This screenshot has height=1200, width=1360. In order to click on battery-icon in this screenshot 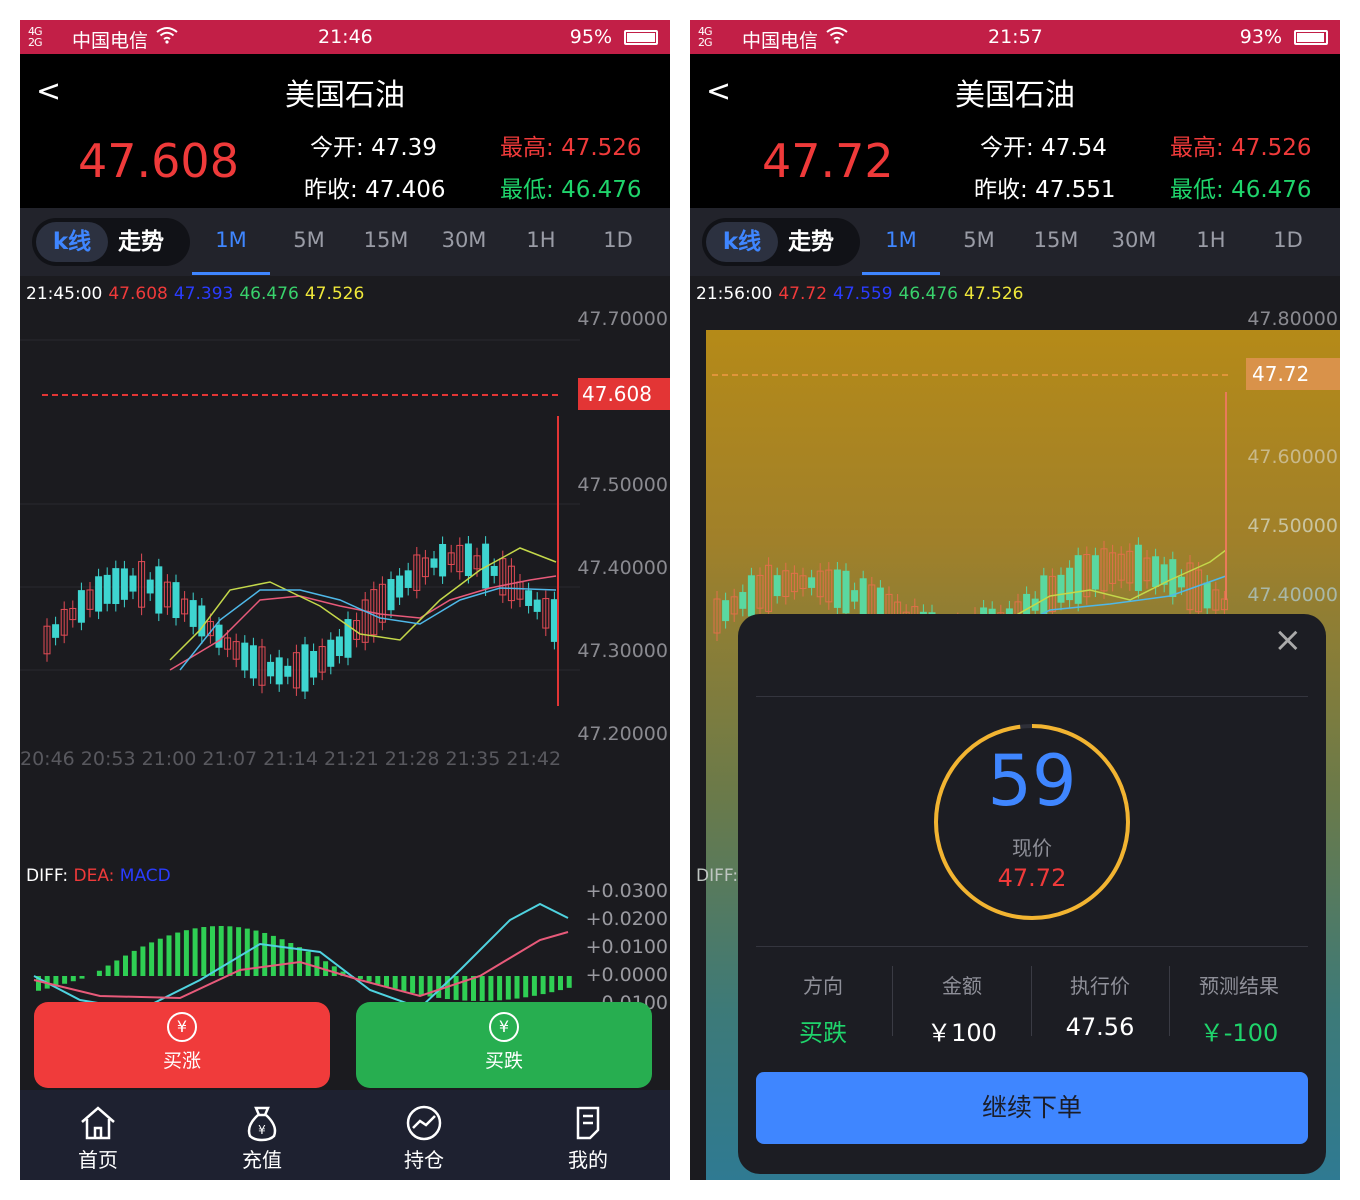, I will do `click(641, 37)`.